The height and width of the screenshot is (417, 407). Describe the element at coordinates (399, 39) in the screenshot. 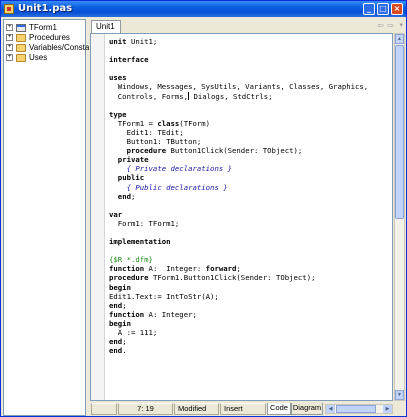

I see `scroll-up-icon: ▲` at that location.